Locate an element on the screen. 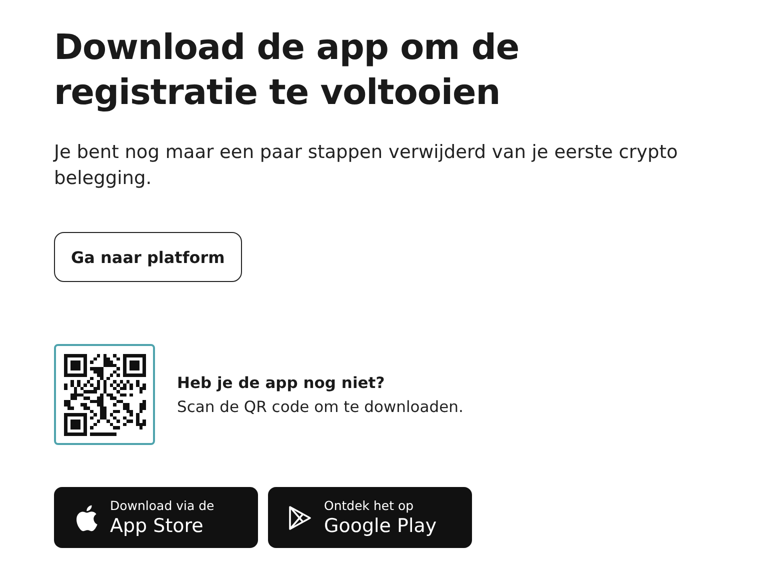  store-button: Download via de App Store is located at coordinates (156, 517).